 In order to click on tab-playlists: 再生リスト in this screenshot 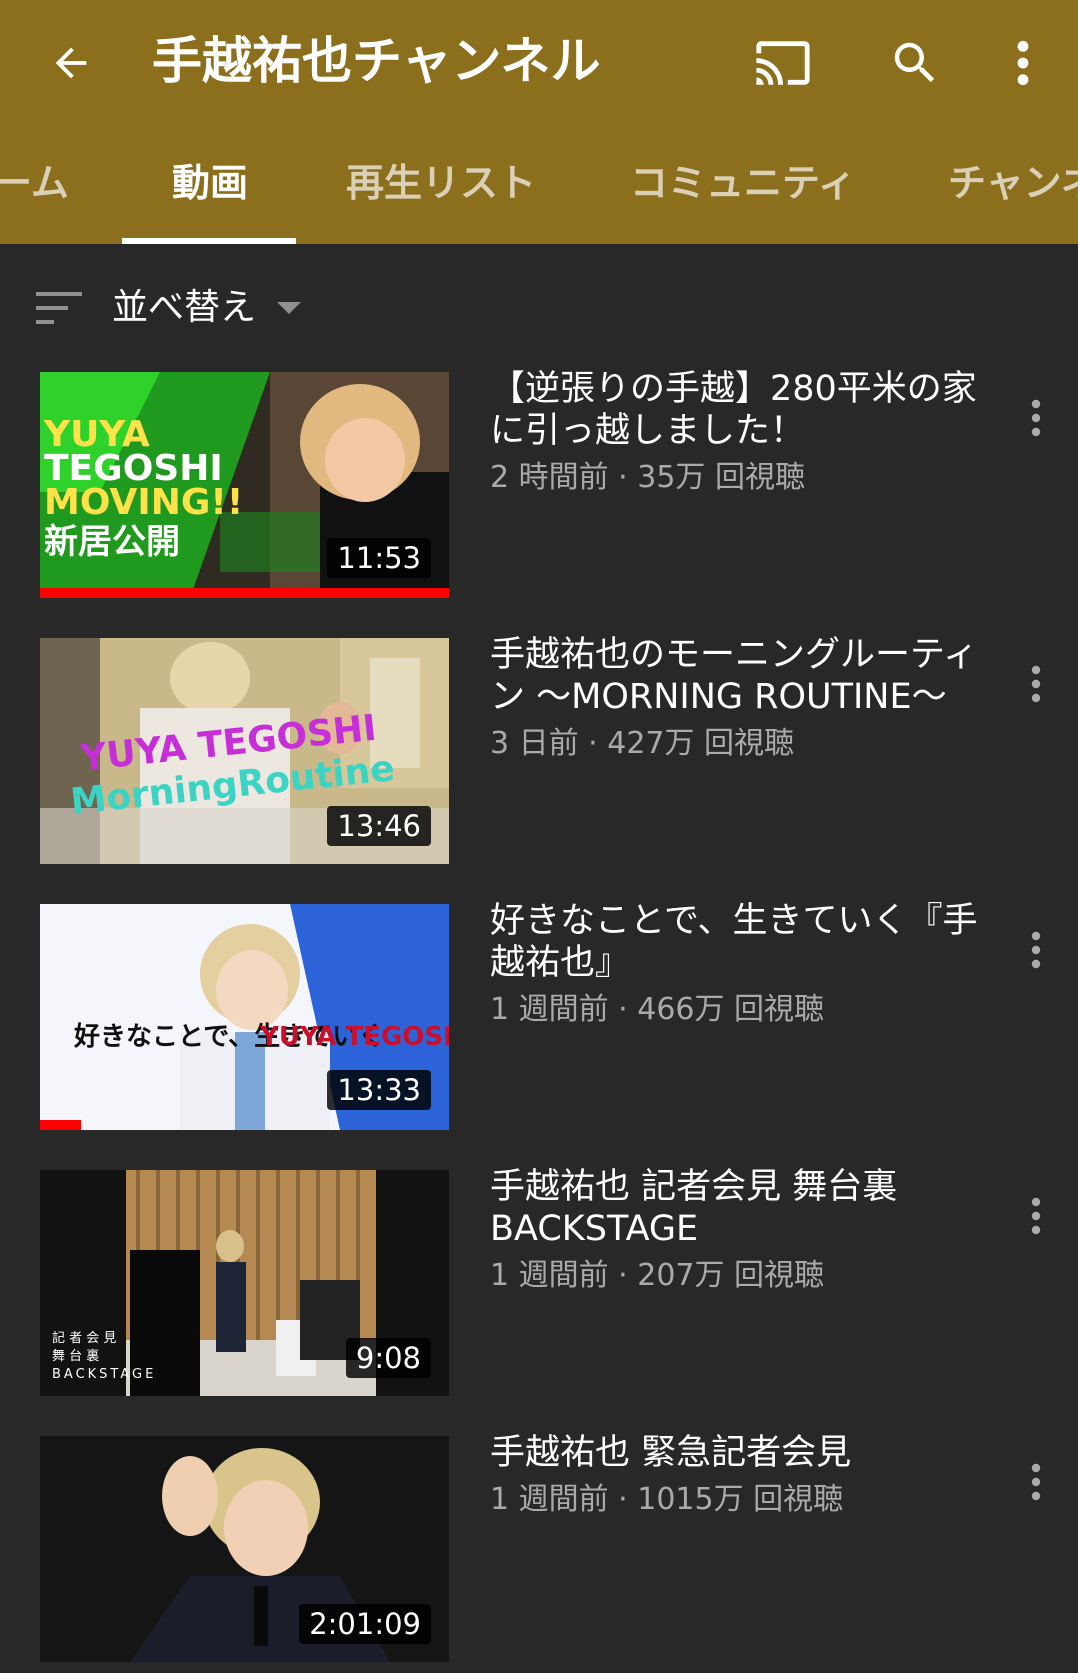, I will do `click(441, 183)`.